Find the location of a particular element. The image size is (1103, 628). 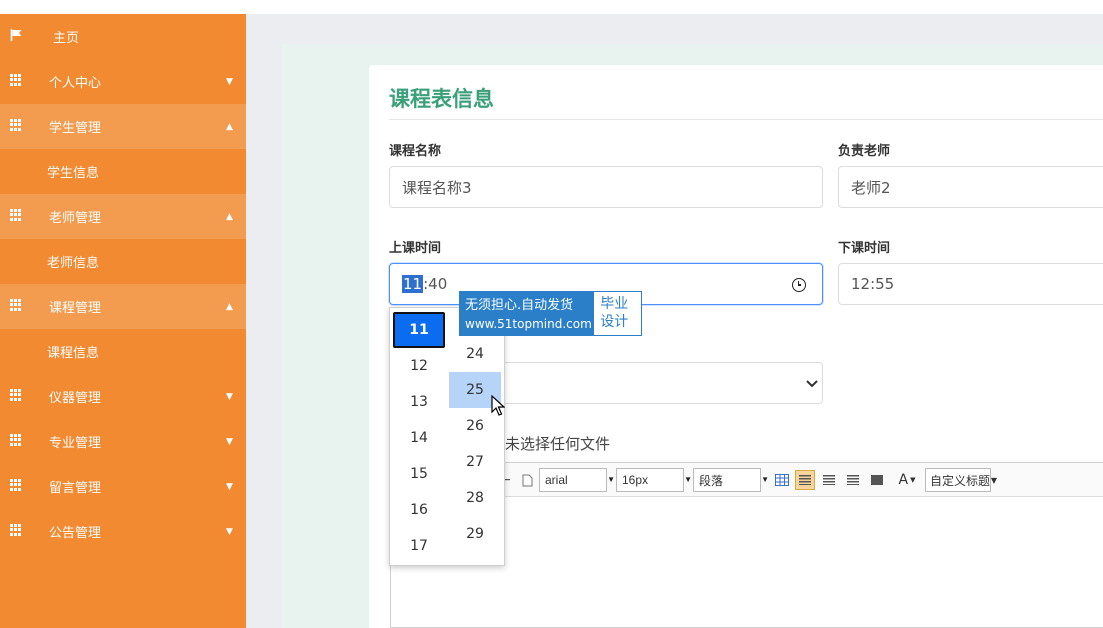

sidebar-item-instrument-management: 仪器管理 ▼ is located at coordinates (123, 396).